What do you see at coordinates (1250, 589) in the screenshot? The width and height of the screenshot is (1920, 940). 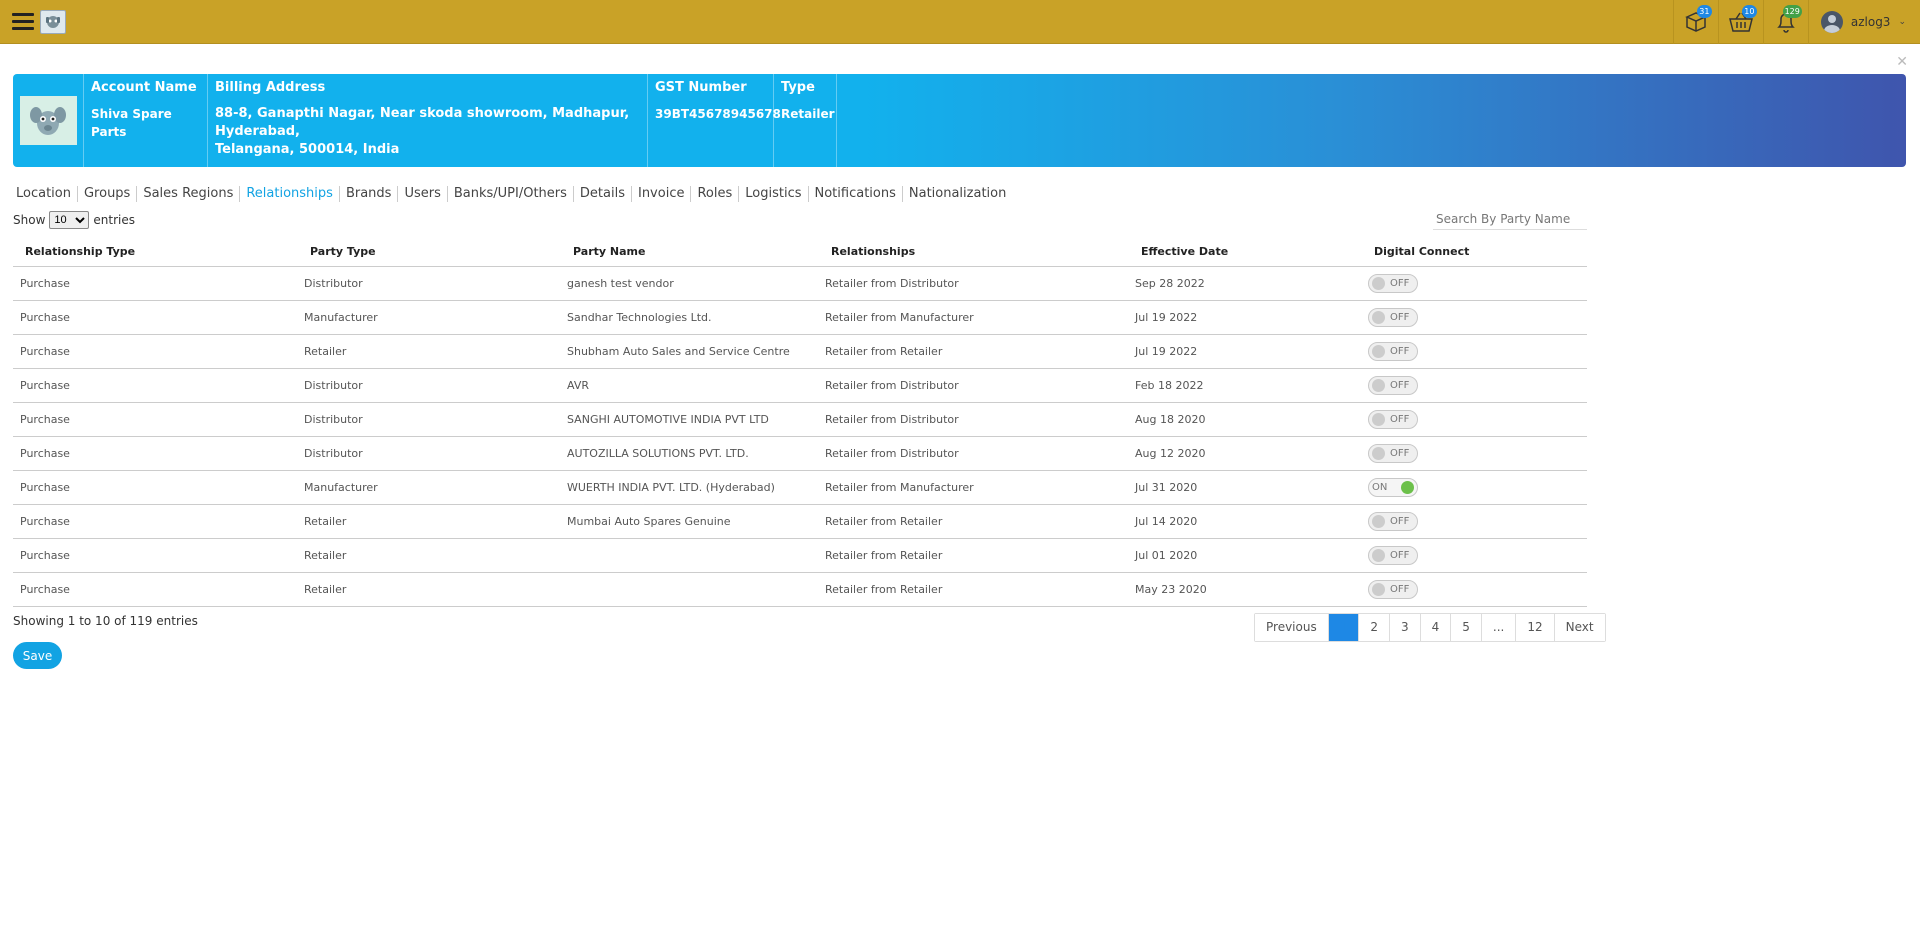 I see `table-cell: May 23 2020` at bounding box center [1250, 589].